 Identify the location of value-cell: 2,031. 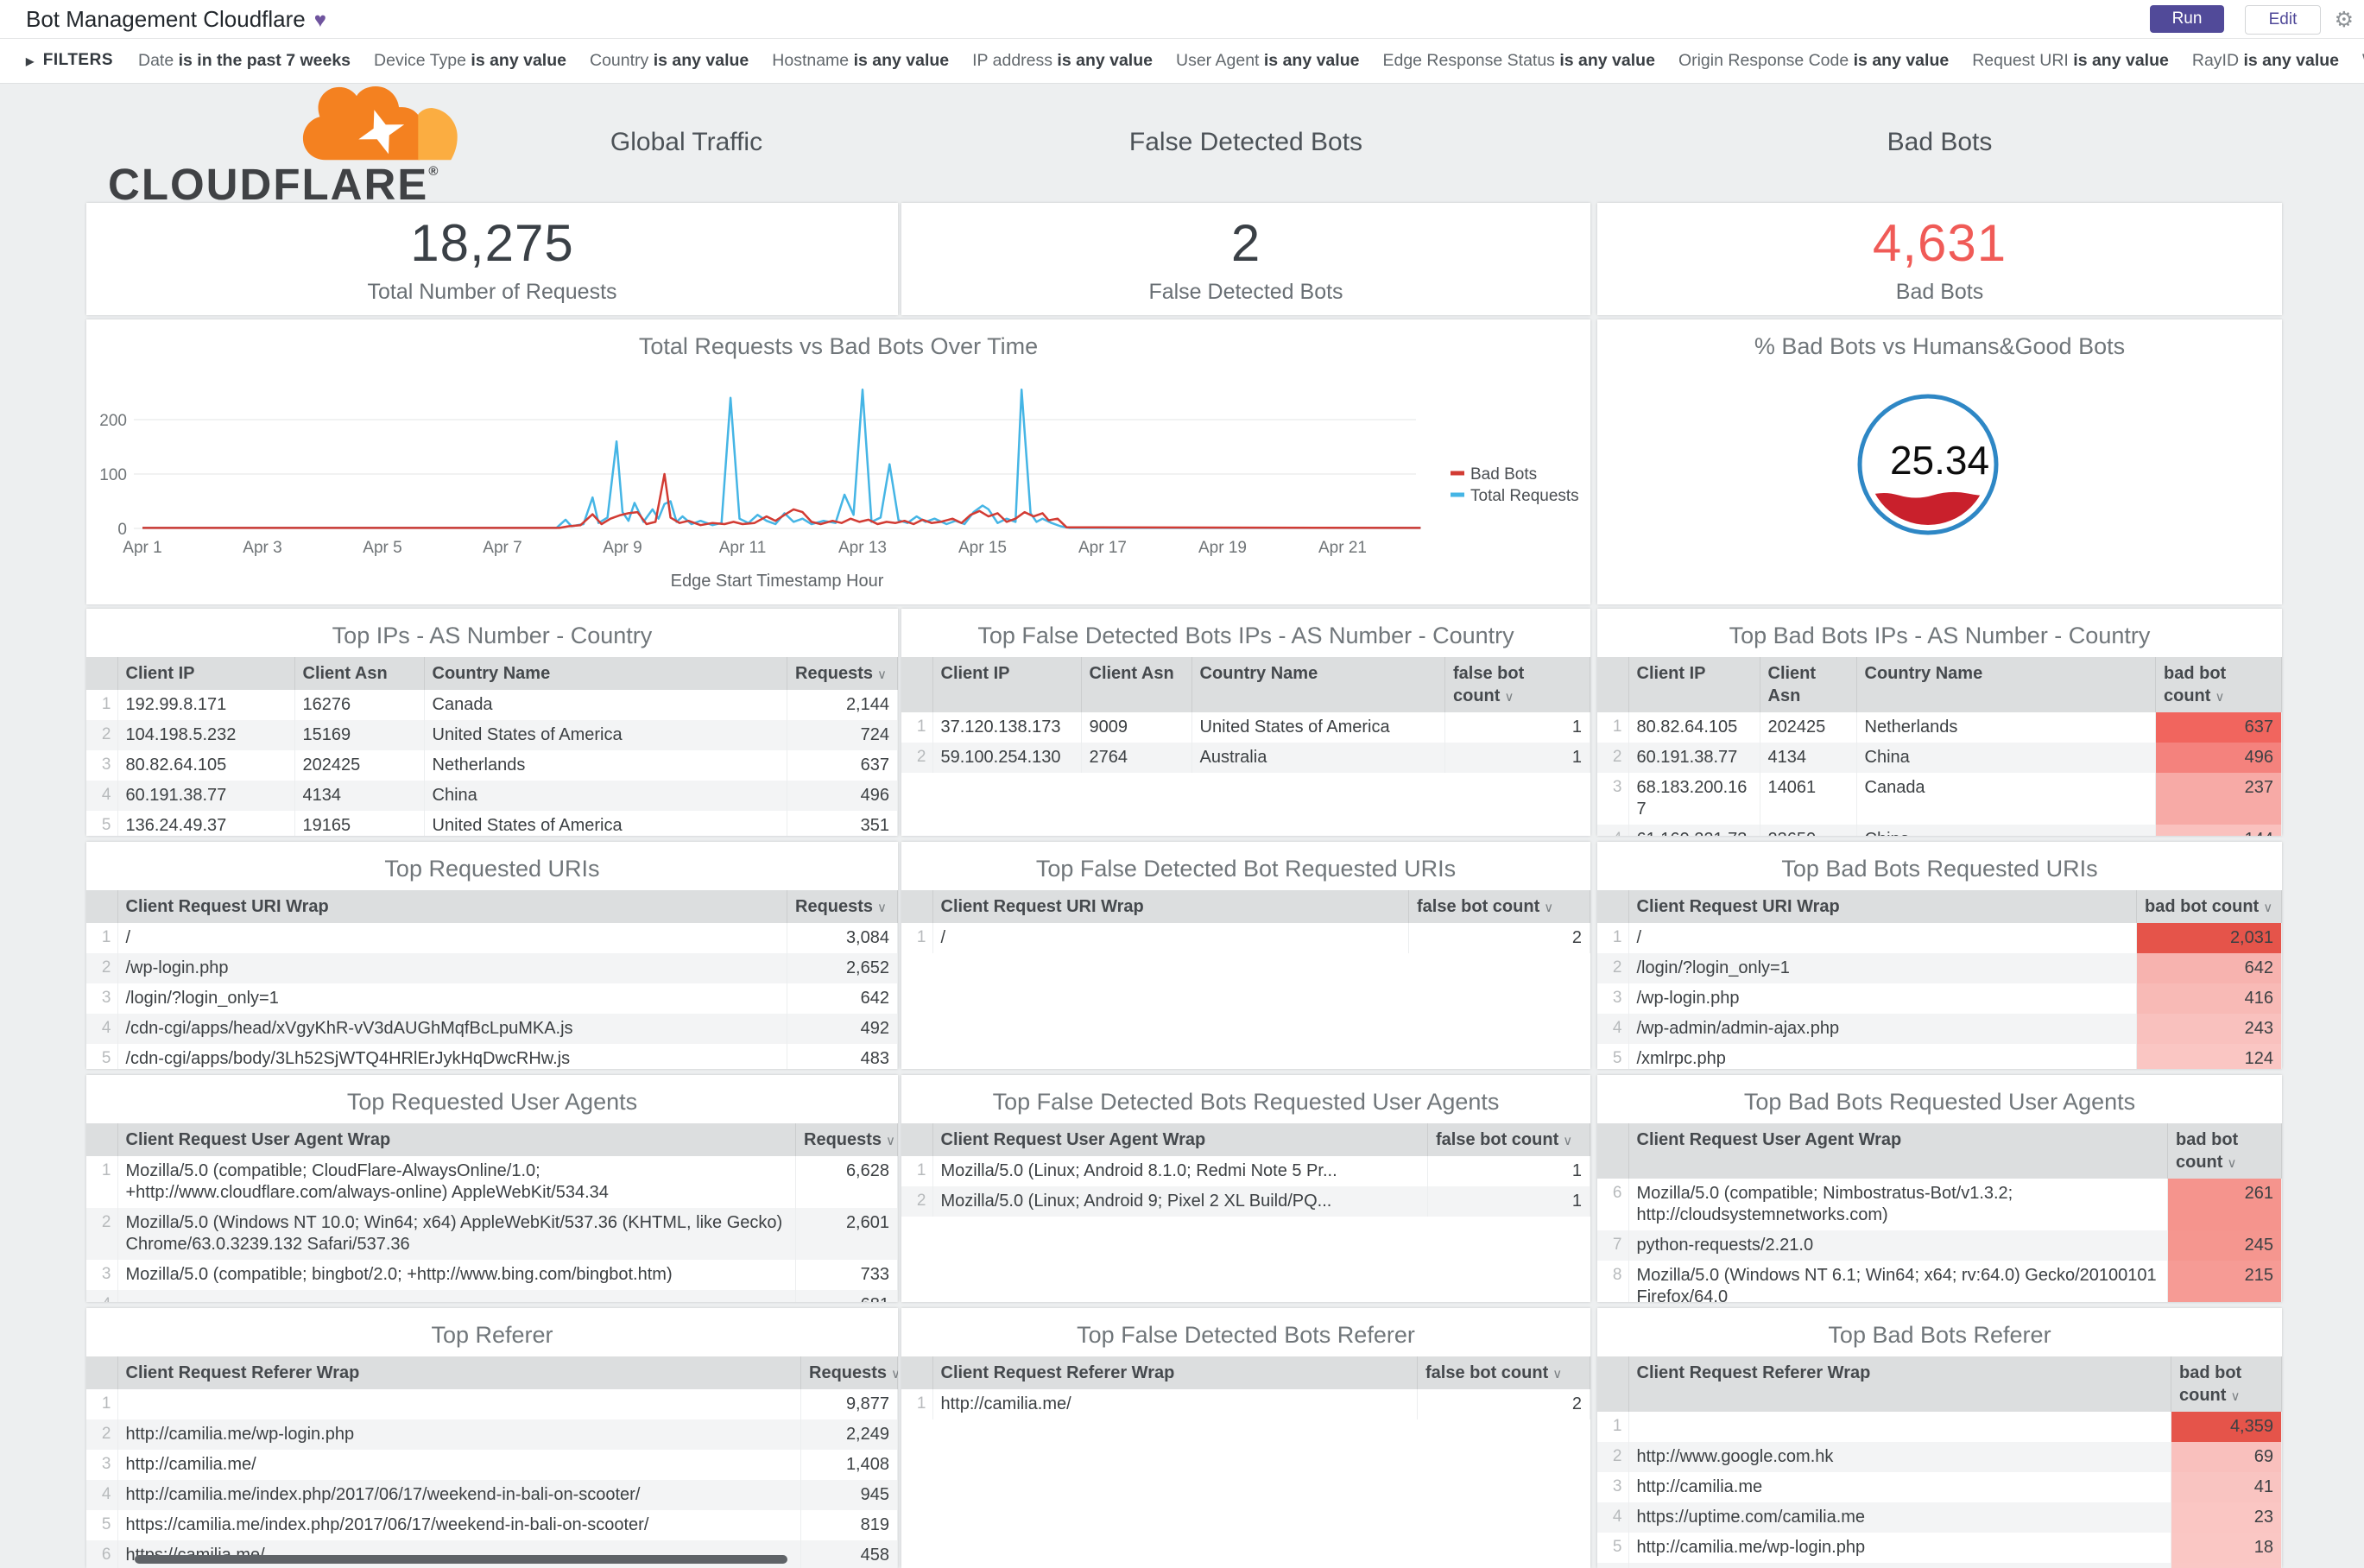
(2209, 938).